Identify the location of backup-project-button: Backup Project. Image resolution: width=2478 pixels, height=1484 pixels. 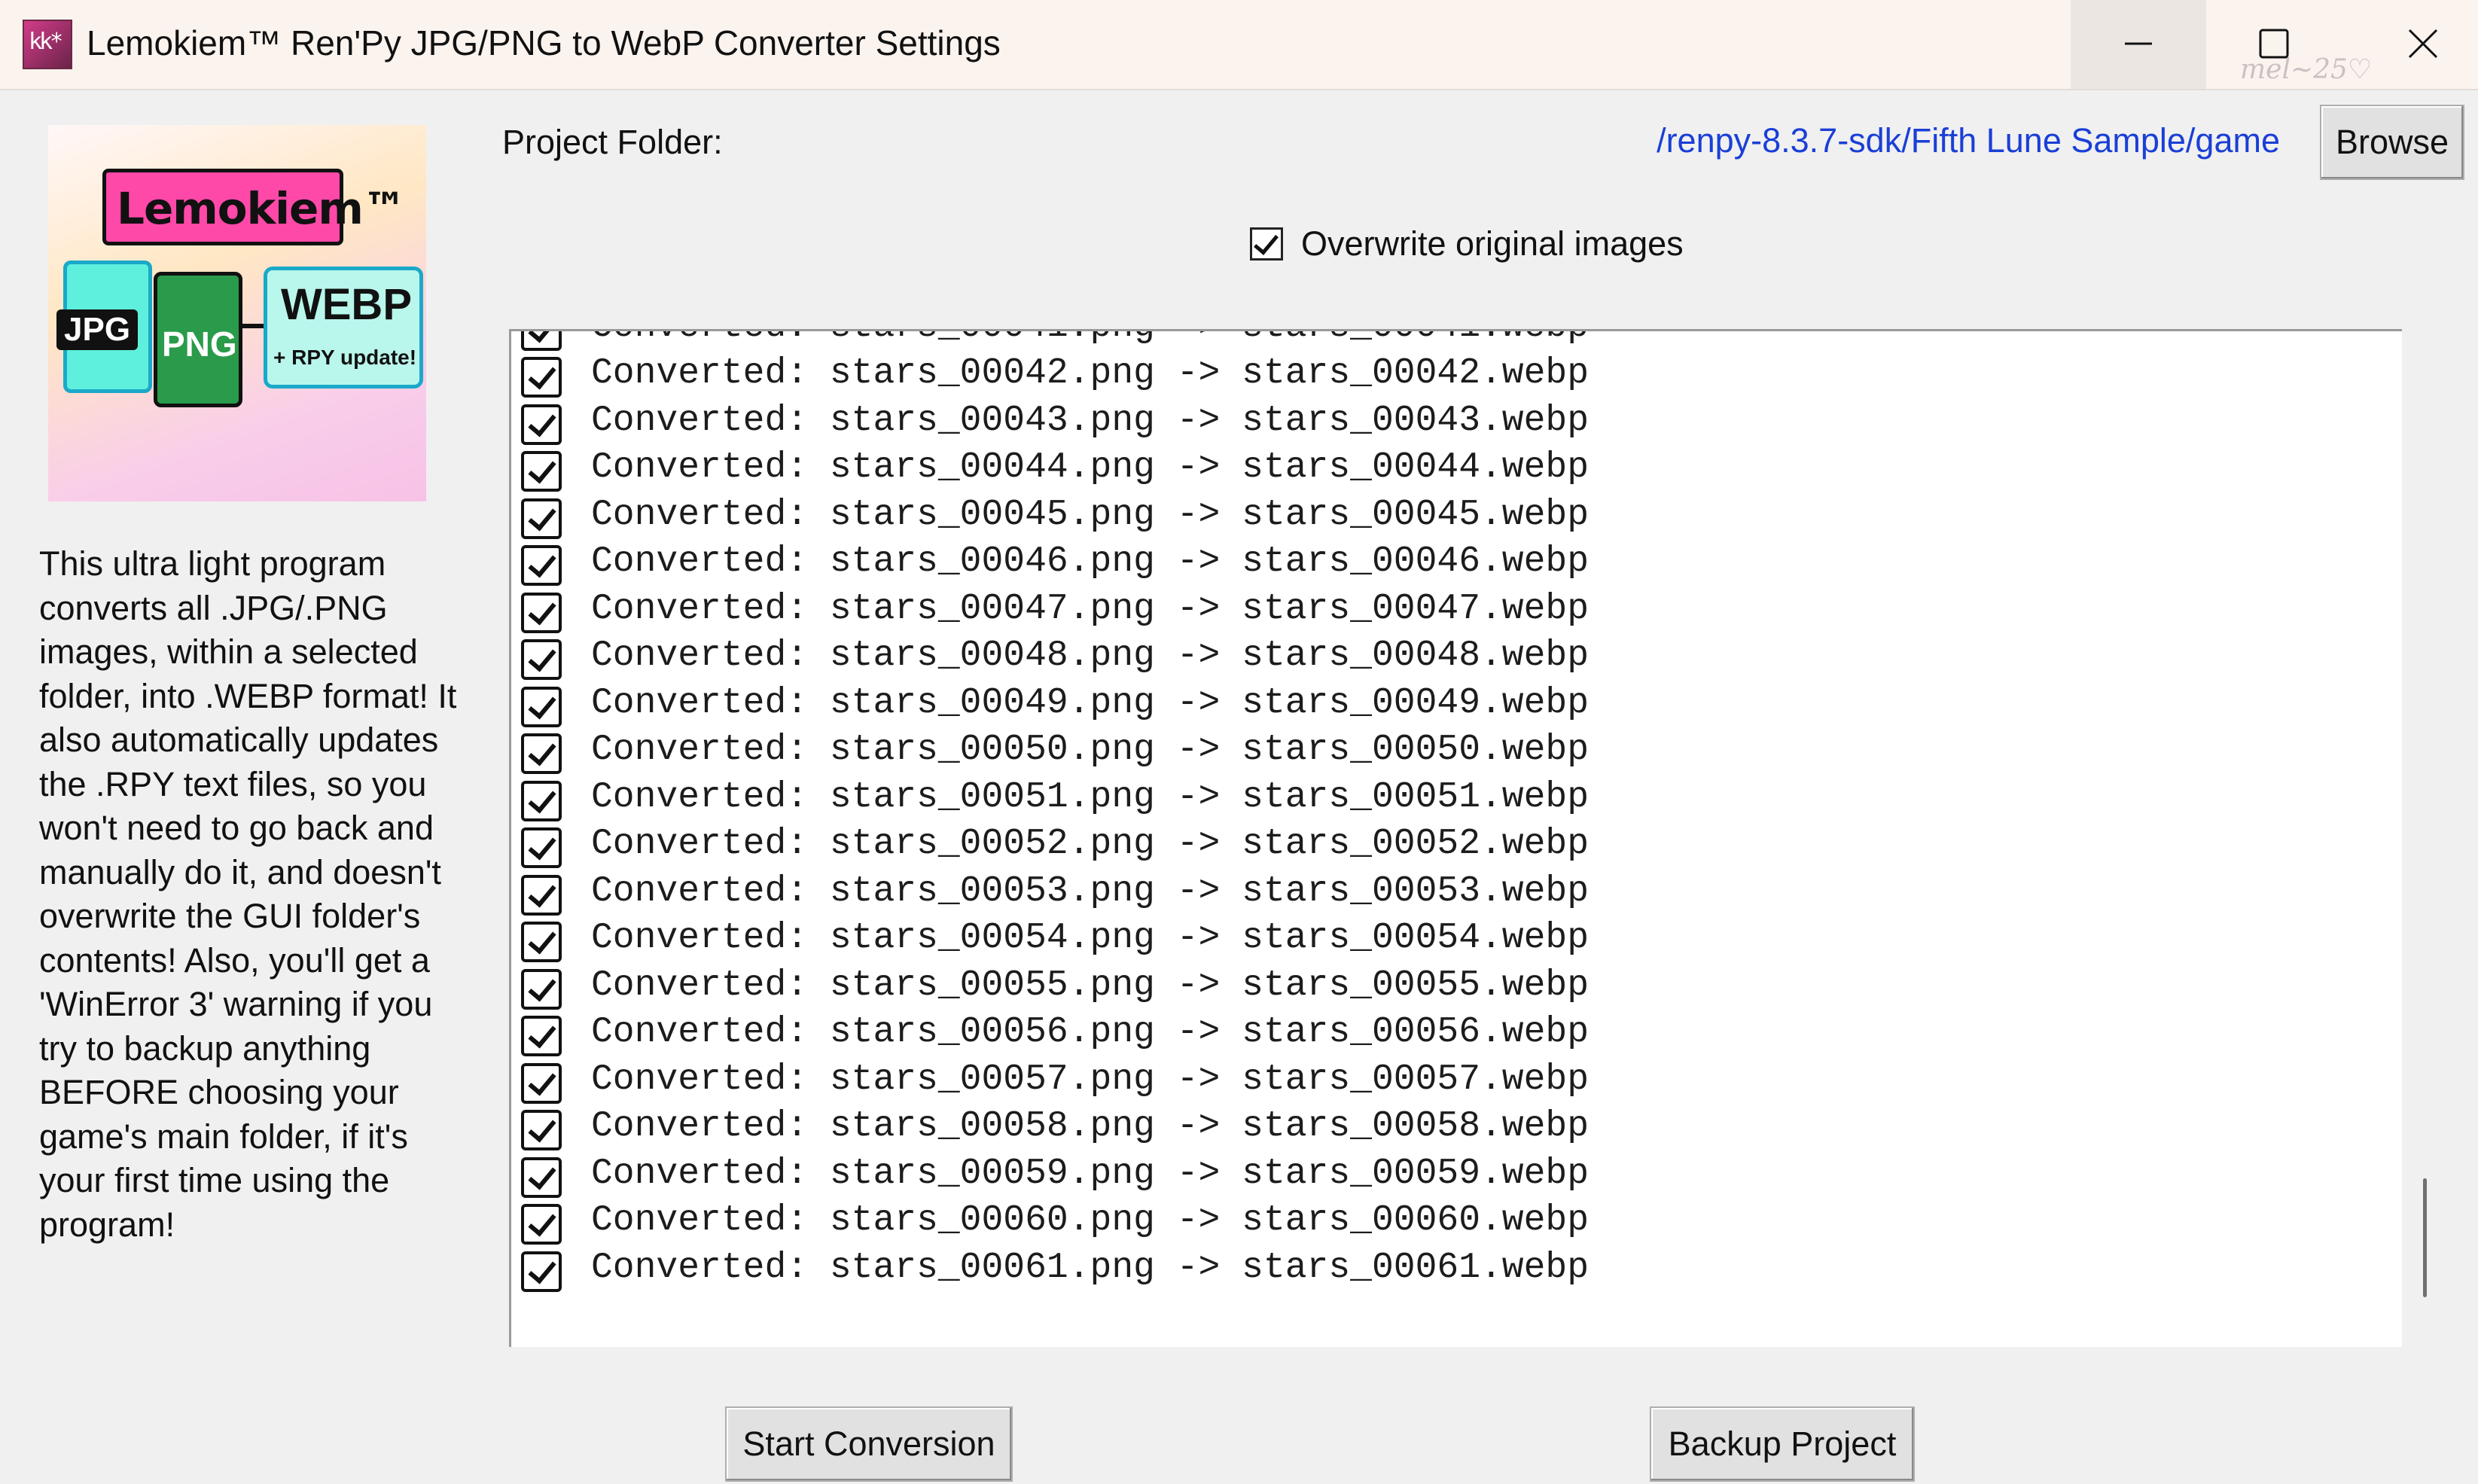
(1783, 1444).